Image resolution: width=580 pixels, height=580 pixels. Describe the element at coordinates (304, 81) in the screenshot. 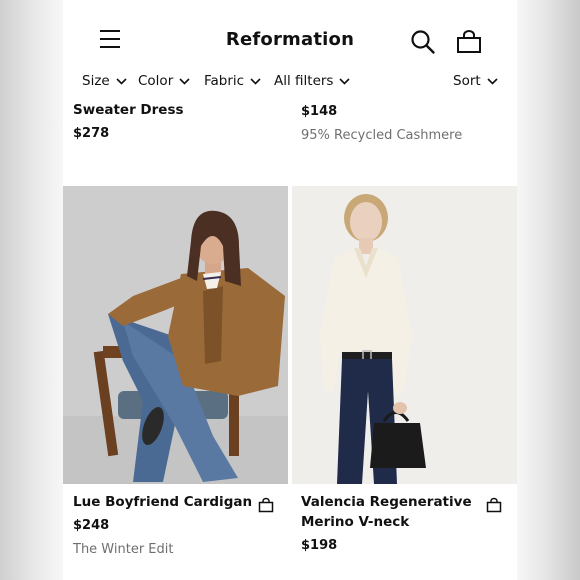

I see `all-filters-label: All filters` at that location.